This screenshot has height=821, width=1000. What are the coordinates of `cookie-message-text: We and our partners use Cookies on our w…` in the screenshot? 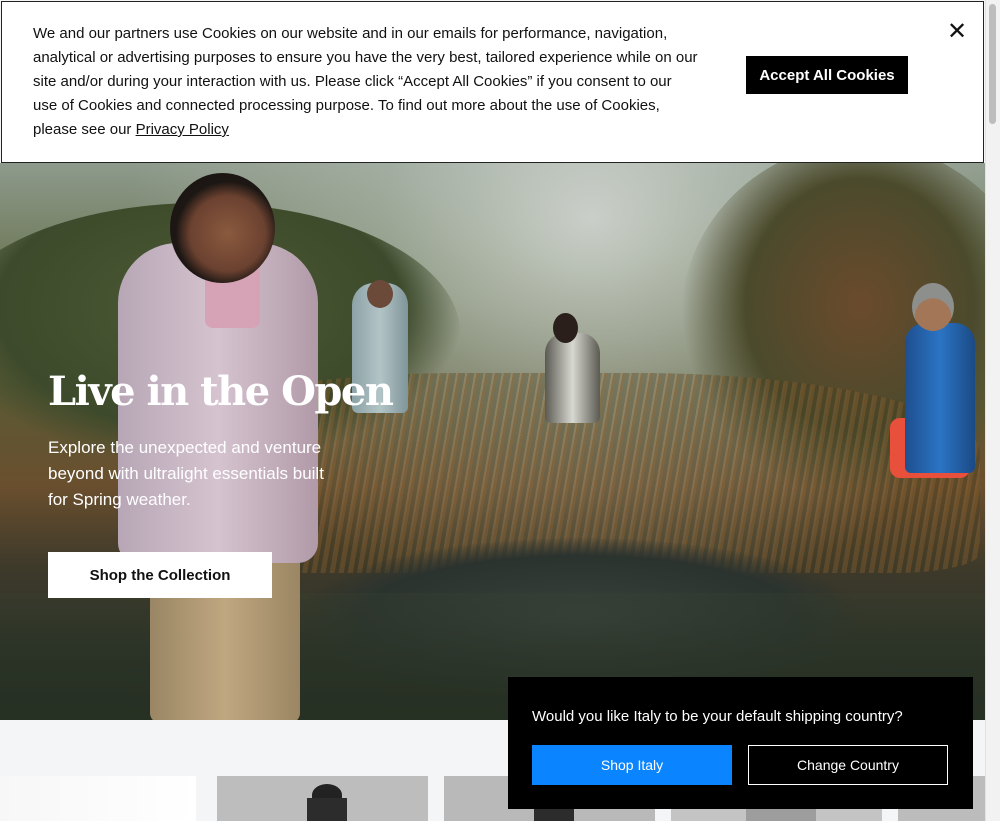 It's located at (365, 81).